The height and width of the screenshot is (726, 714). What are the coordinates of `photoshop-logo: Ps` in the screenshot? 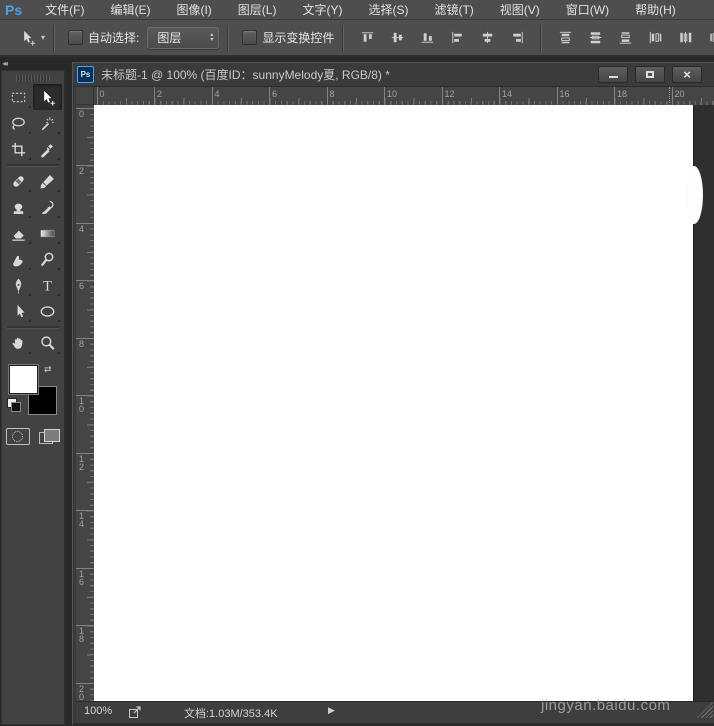 It's located at (14, 9).